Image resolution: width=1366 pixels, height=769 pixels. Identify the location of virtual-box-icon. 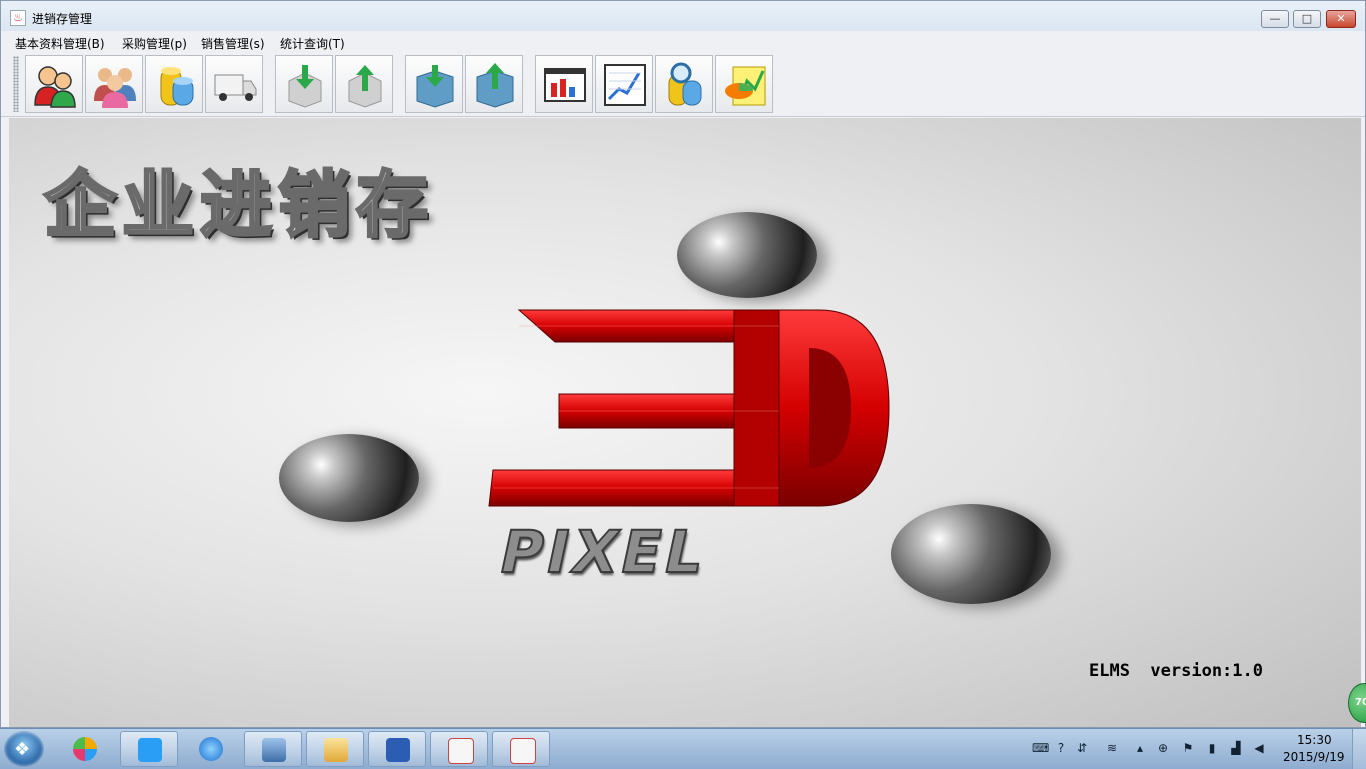
(274, 750).